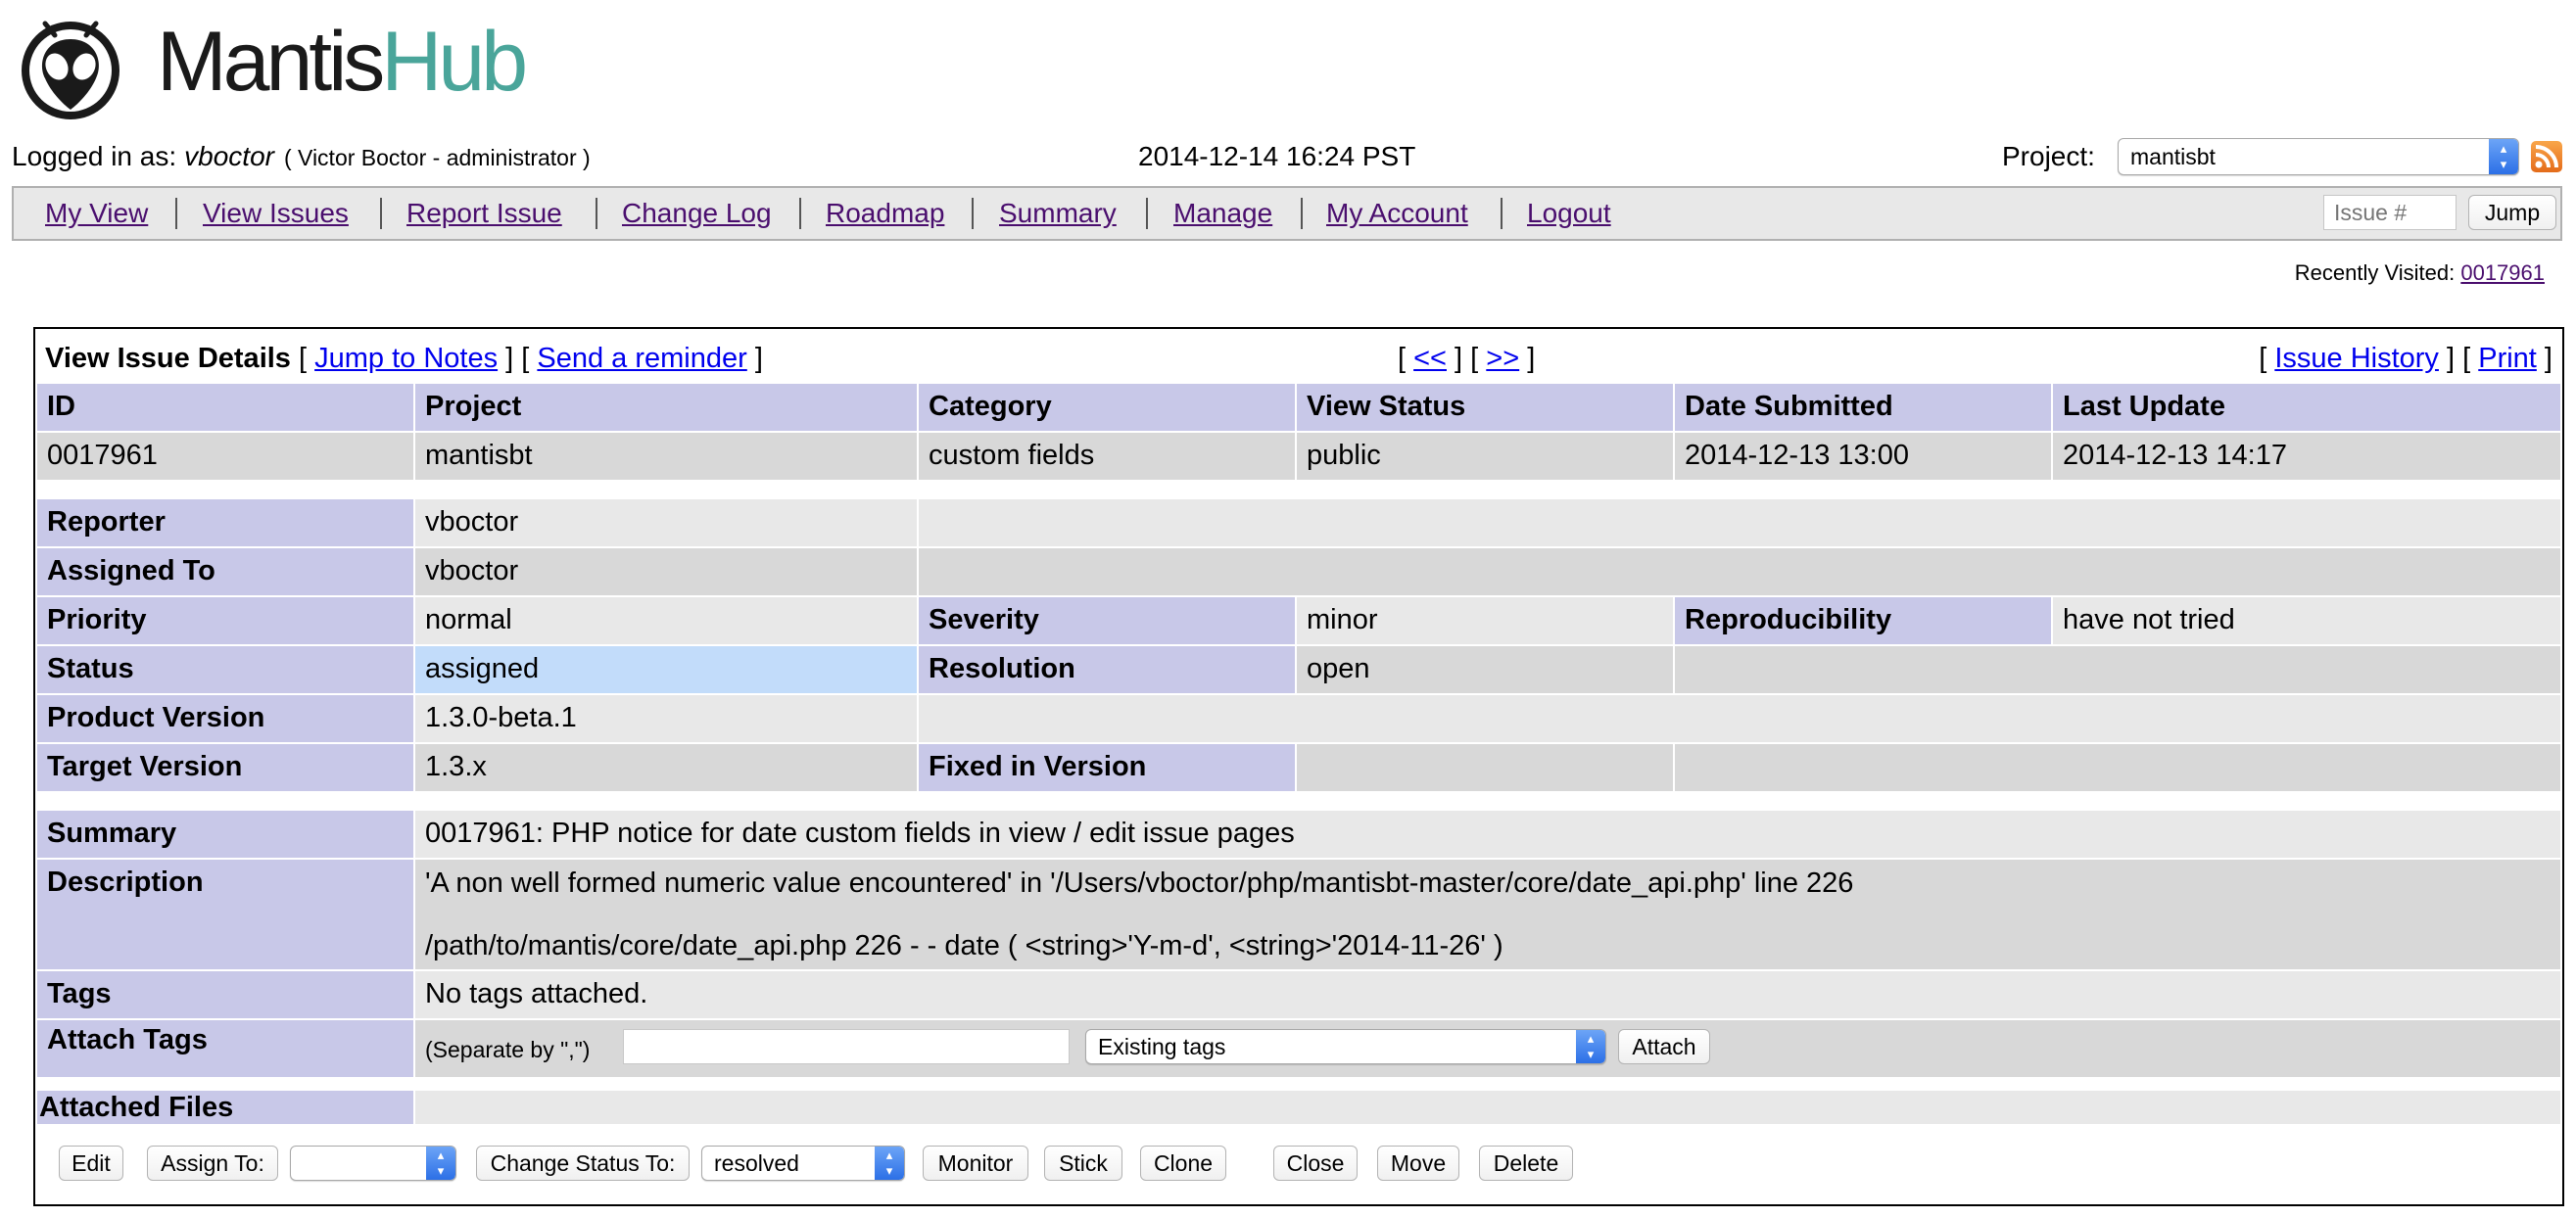 The image size is (2576, 1218). What do you see at coordinates (2173, 157) in the screenshot?
I see `project-select-value: mantisbt` at bounding box center [2173, 157].